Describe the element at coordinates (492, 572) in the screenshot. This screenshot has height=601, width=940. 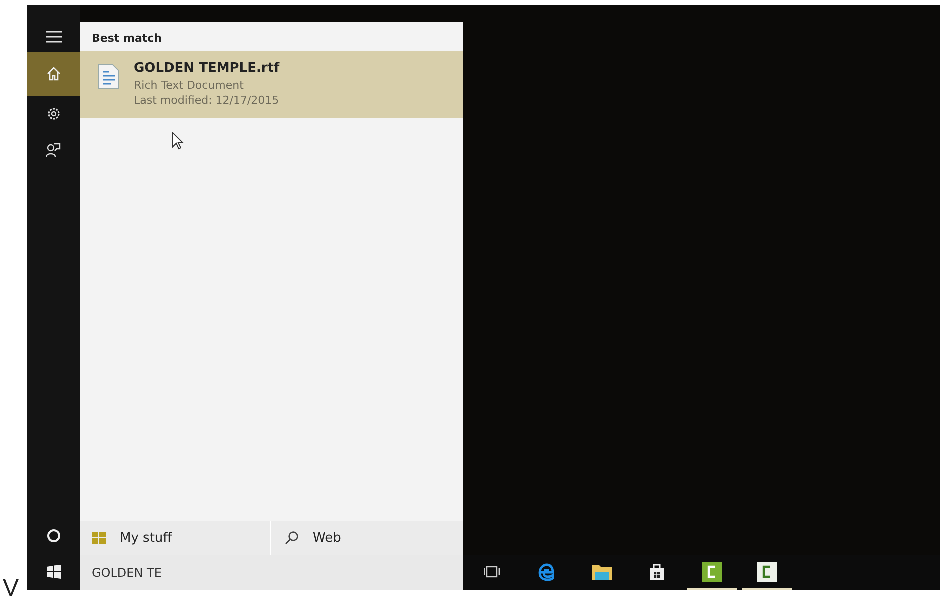
I see `task-view-icon` at that location.